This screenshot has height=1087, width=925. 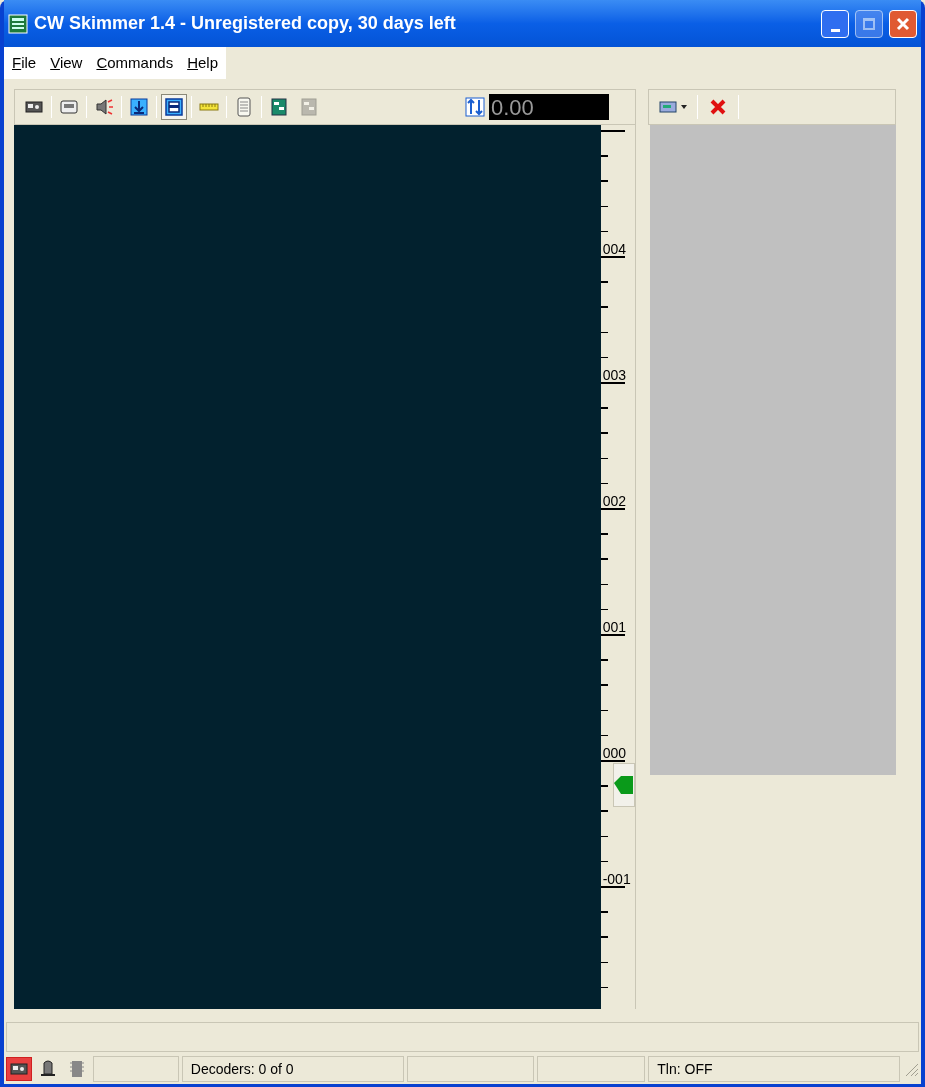 What do you see at coordinates (292, 1069) in the screenshot?
I see `status-text: Decoders: 0 of 0` at bounding box center [292, 1069].